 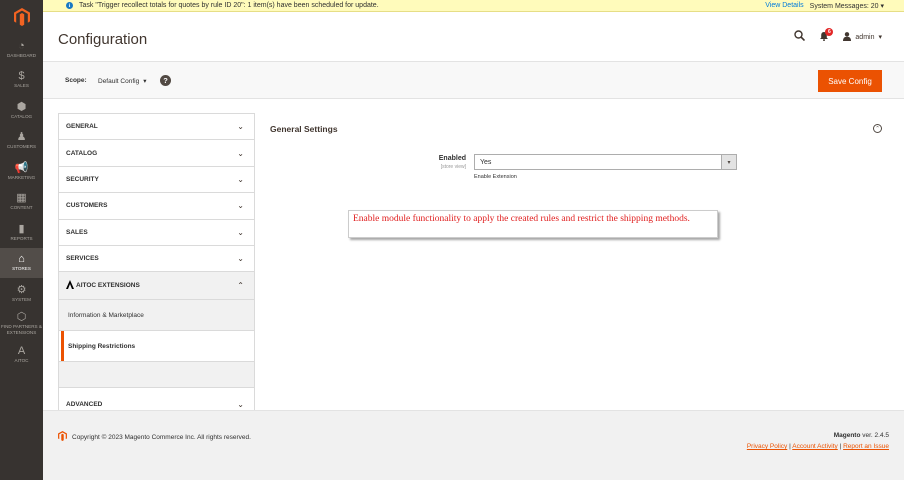 I want to click on nav-item-label: STORES, so click(x=21, y=269).